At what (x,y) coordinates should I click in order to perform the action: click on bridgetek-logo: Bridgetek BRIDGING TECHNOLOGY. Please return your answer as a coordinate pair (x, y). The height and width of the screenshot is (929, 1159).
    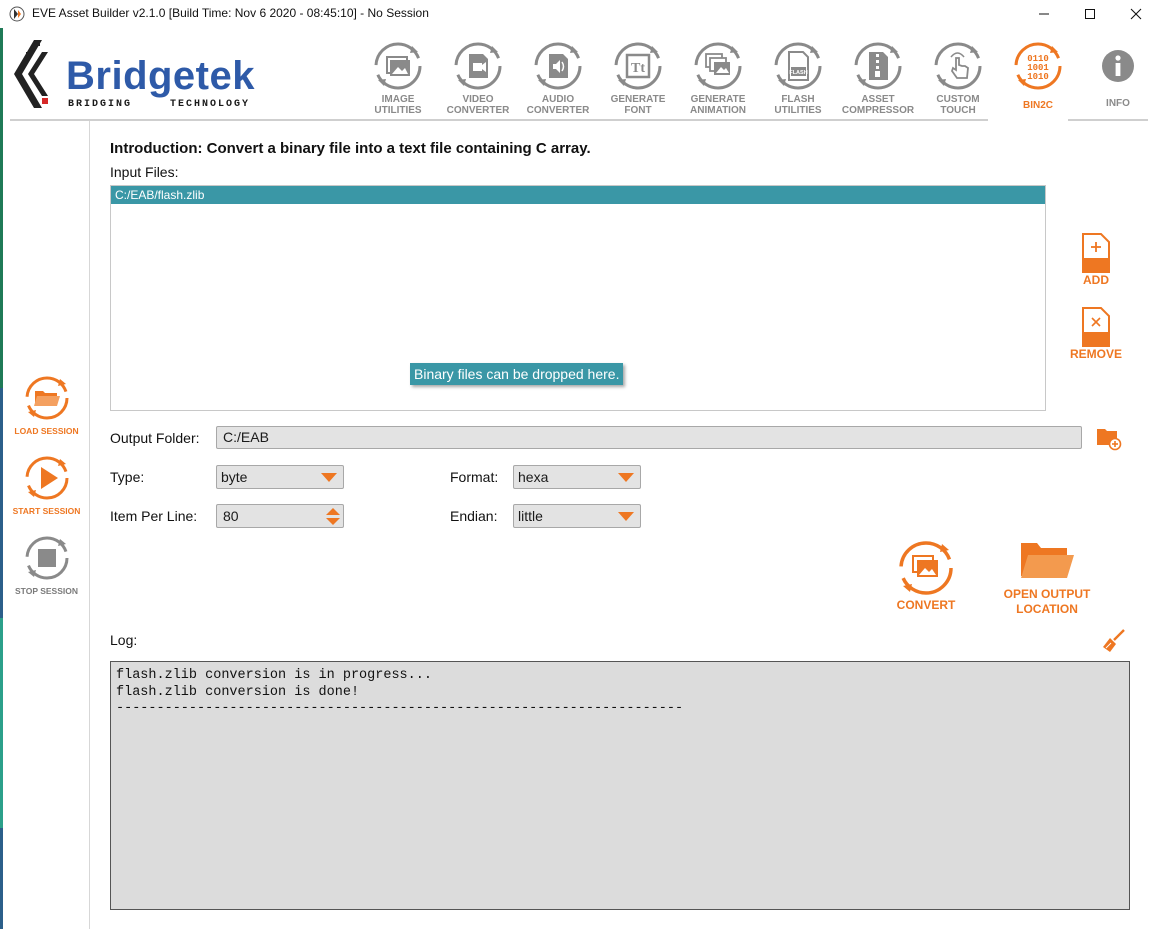
    Looking at the image, I should click on (133, 74).